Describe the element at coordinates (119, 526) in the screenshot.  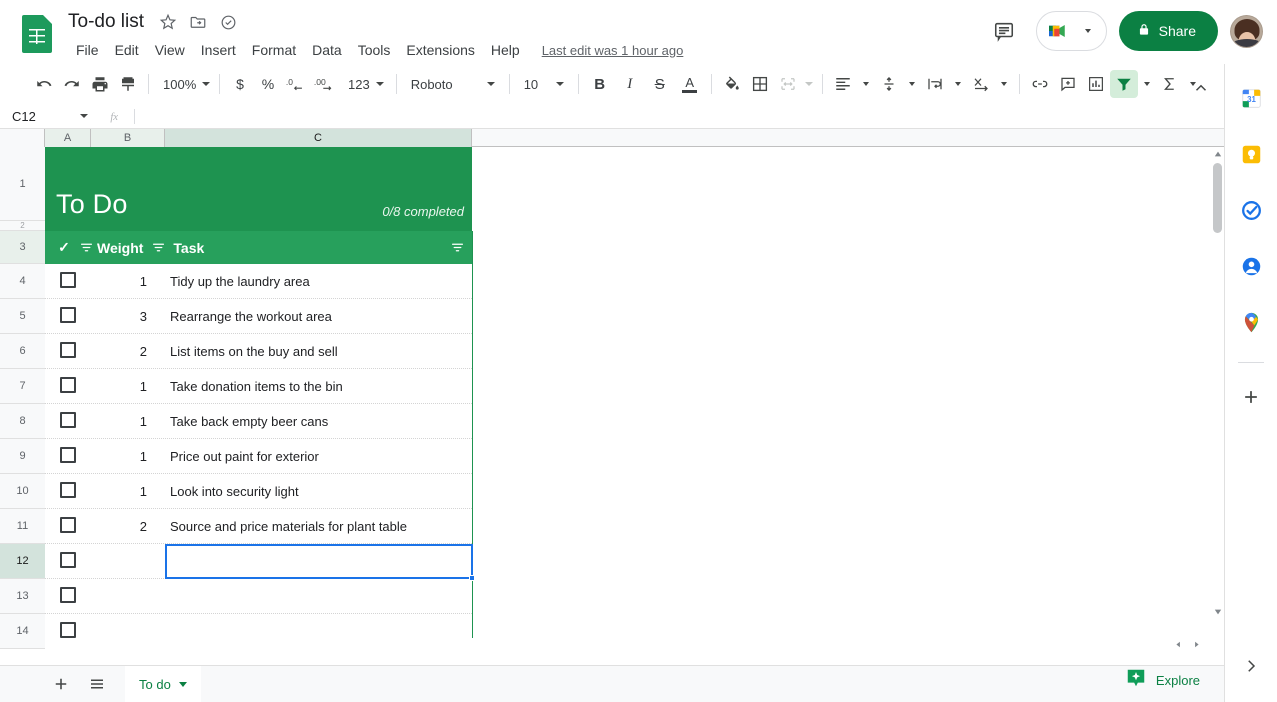
I see `task-weight: 2` at that location.